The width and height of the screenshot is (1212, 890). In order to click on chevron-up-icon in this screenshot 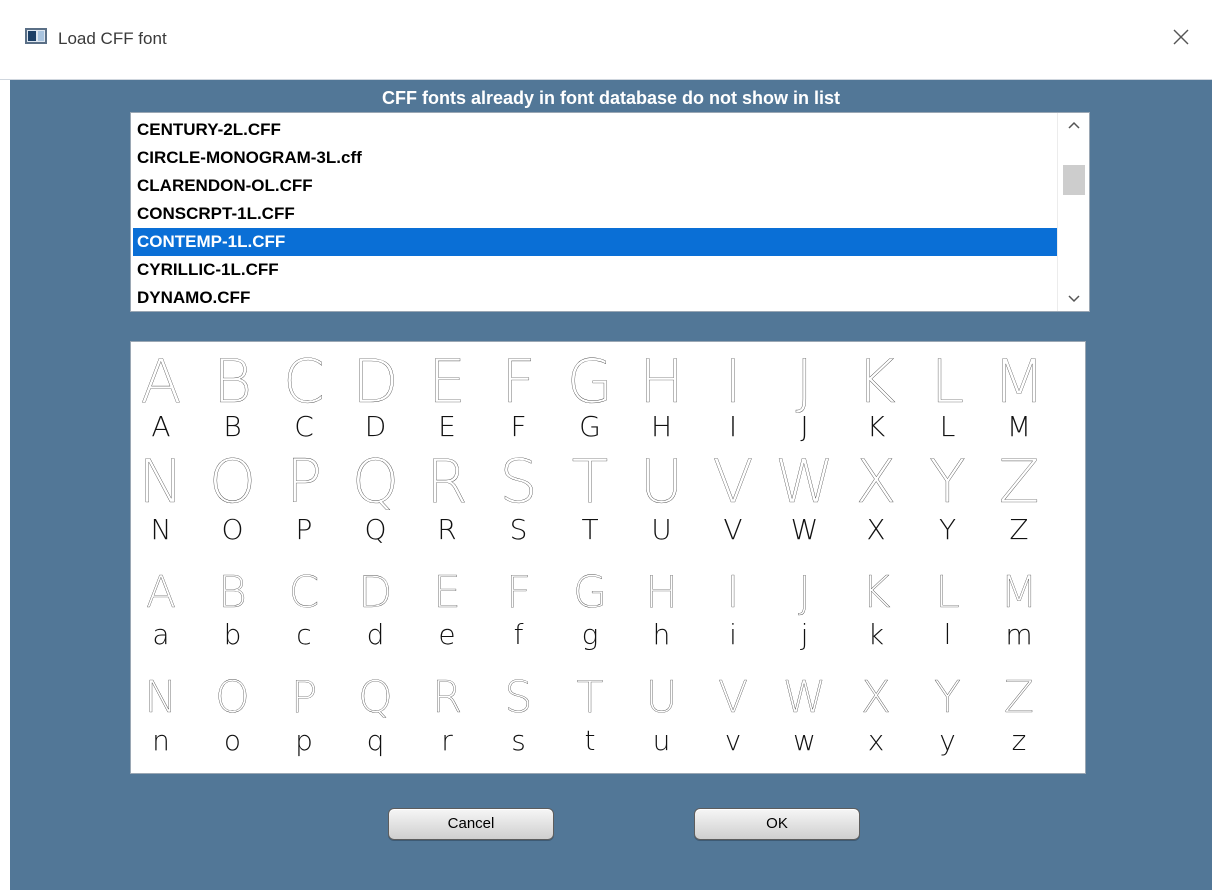, I will do `click(1074, 125)`.